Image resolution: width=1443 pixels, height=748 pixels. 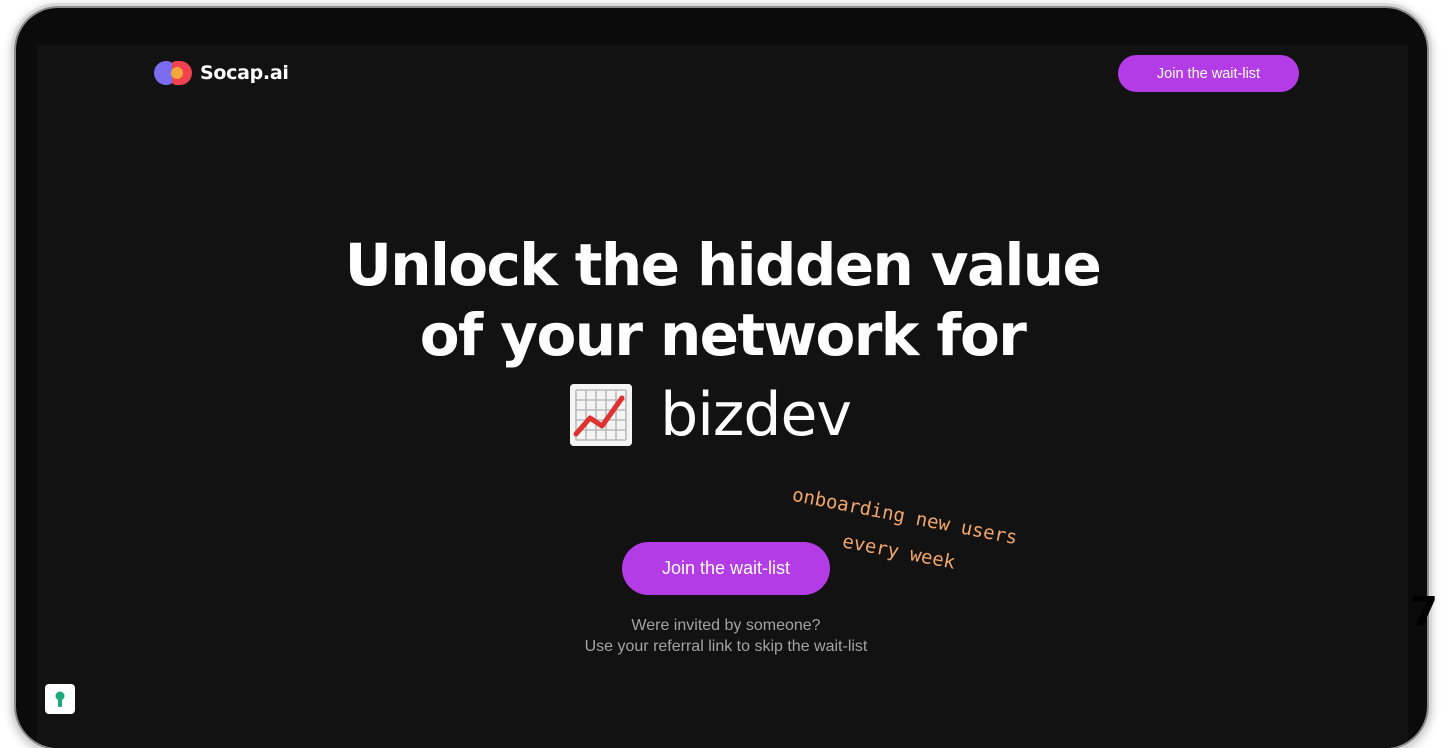 I want to click on brand-logo: Socap.ai, so click(x=221, y=73).